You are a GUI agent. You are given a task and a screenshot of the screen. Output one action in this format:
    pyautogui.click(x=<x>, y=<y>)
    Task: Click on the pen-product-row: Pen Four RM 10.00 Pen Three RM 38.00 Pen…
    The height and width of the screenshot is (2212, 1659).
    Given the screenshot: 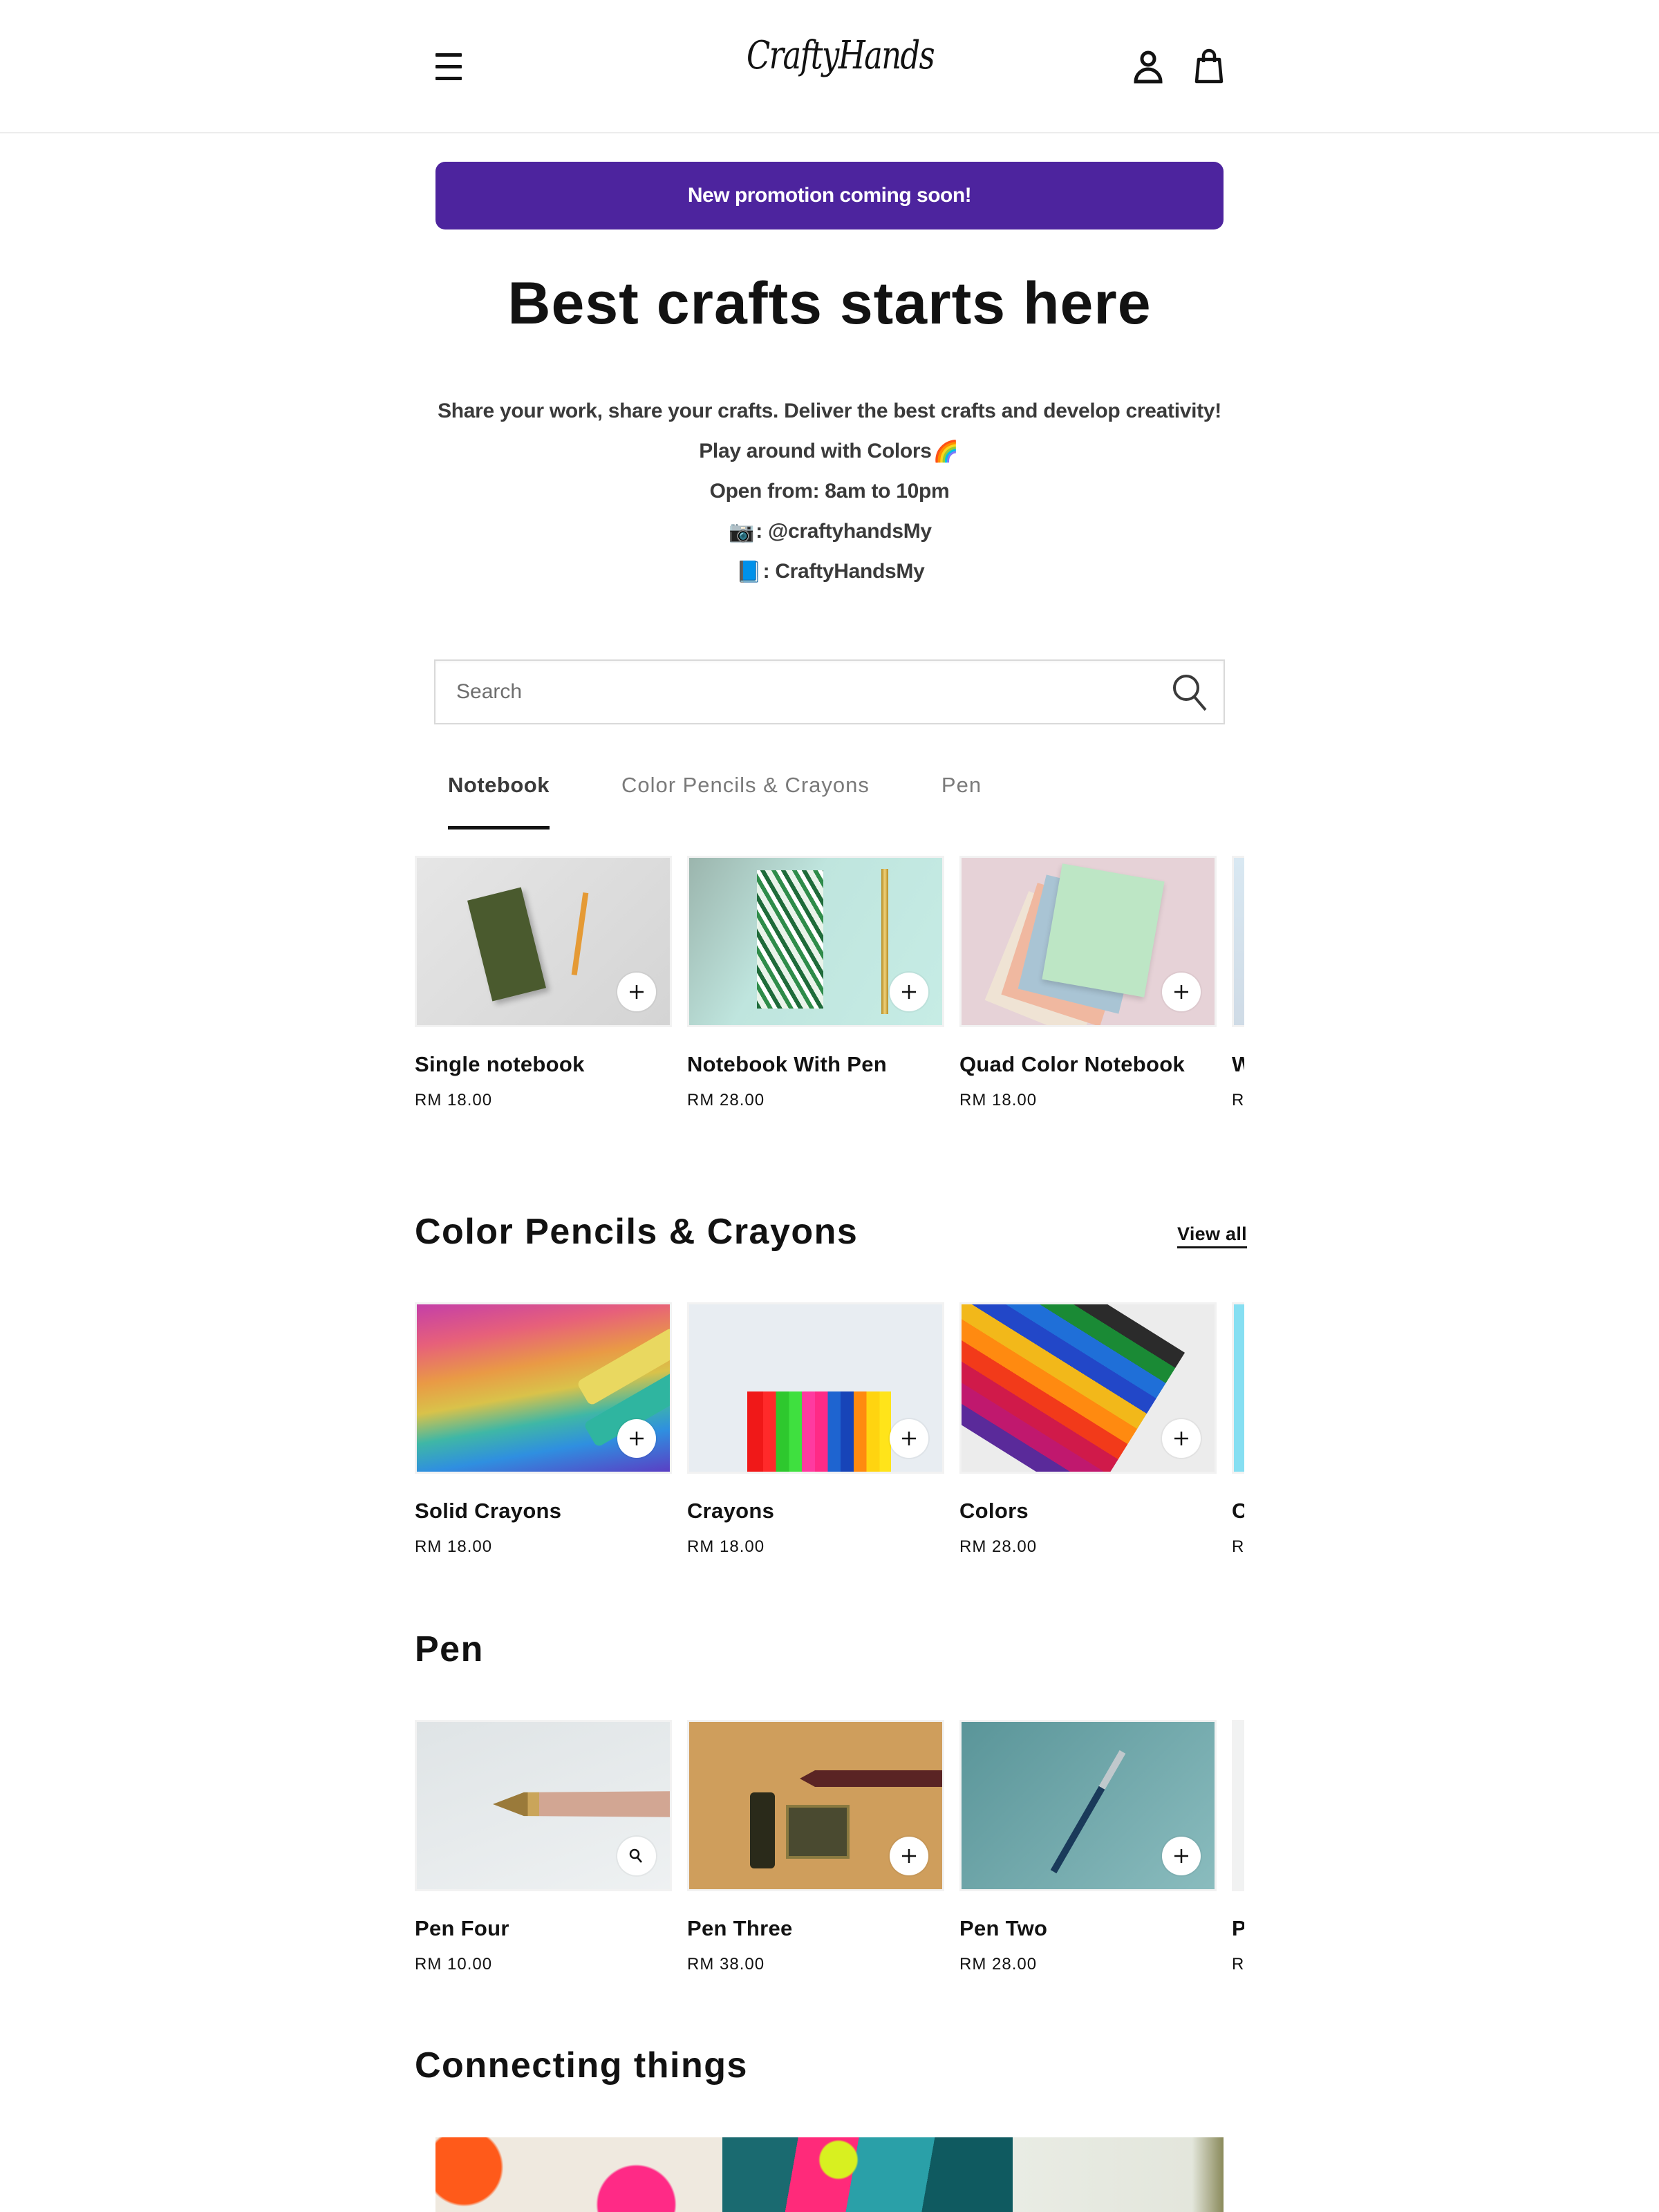 What is the action you would take?
    pyautogui.click(x=829, y=1865)
    